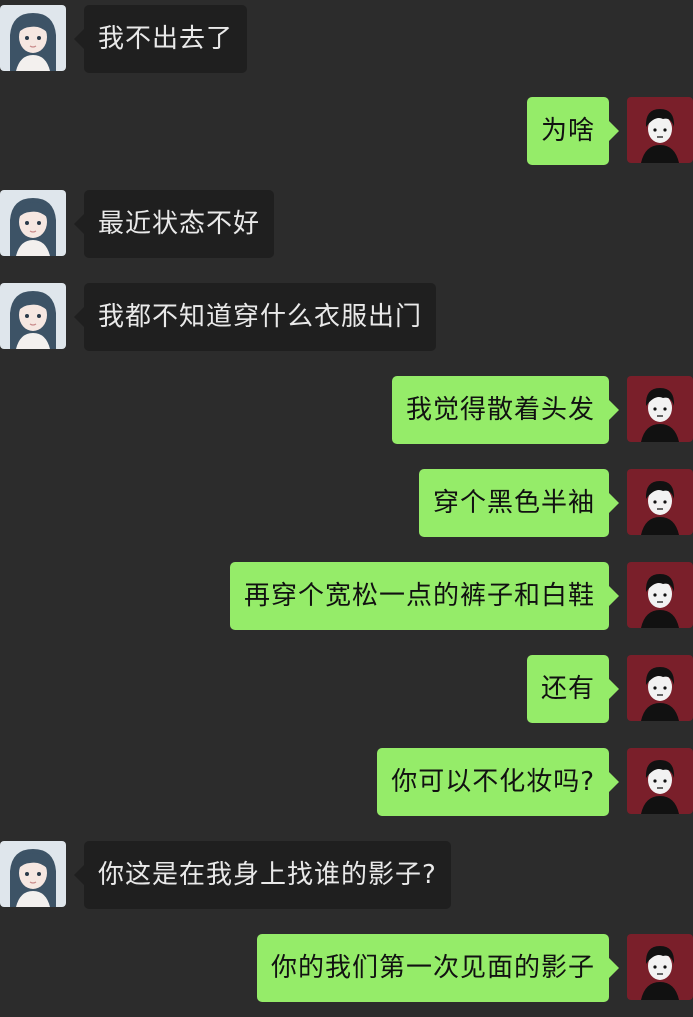 The height and width of the screenshot is (1017, 693). Describe the element at coordinates (346, 39) in the screenshot. I see `message-row: 我不出去了` at that location.